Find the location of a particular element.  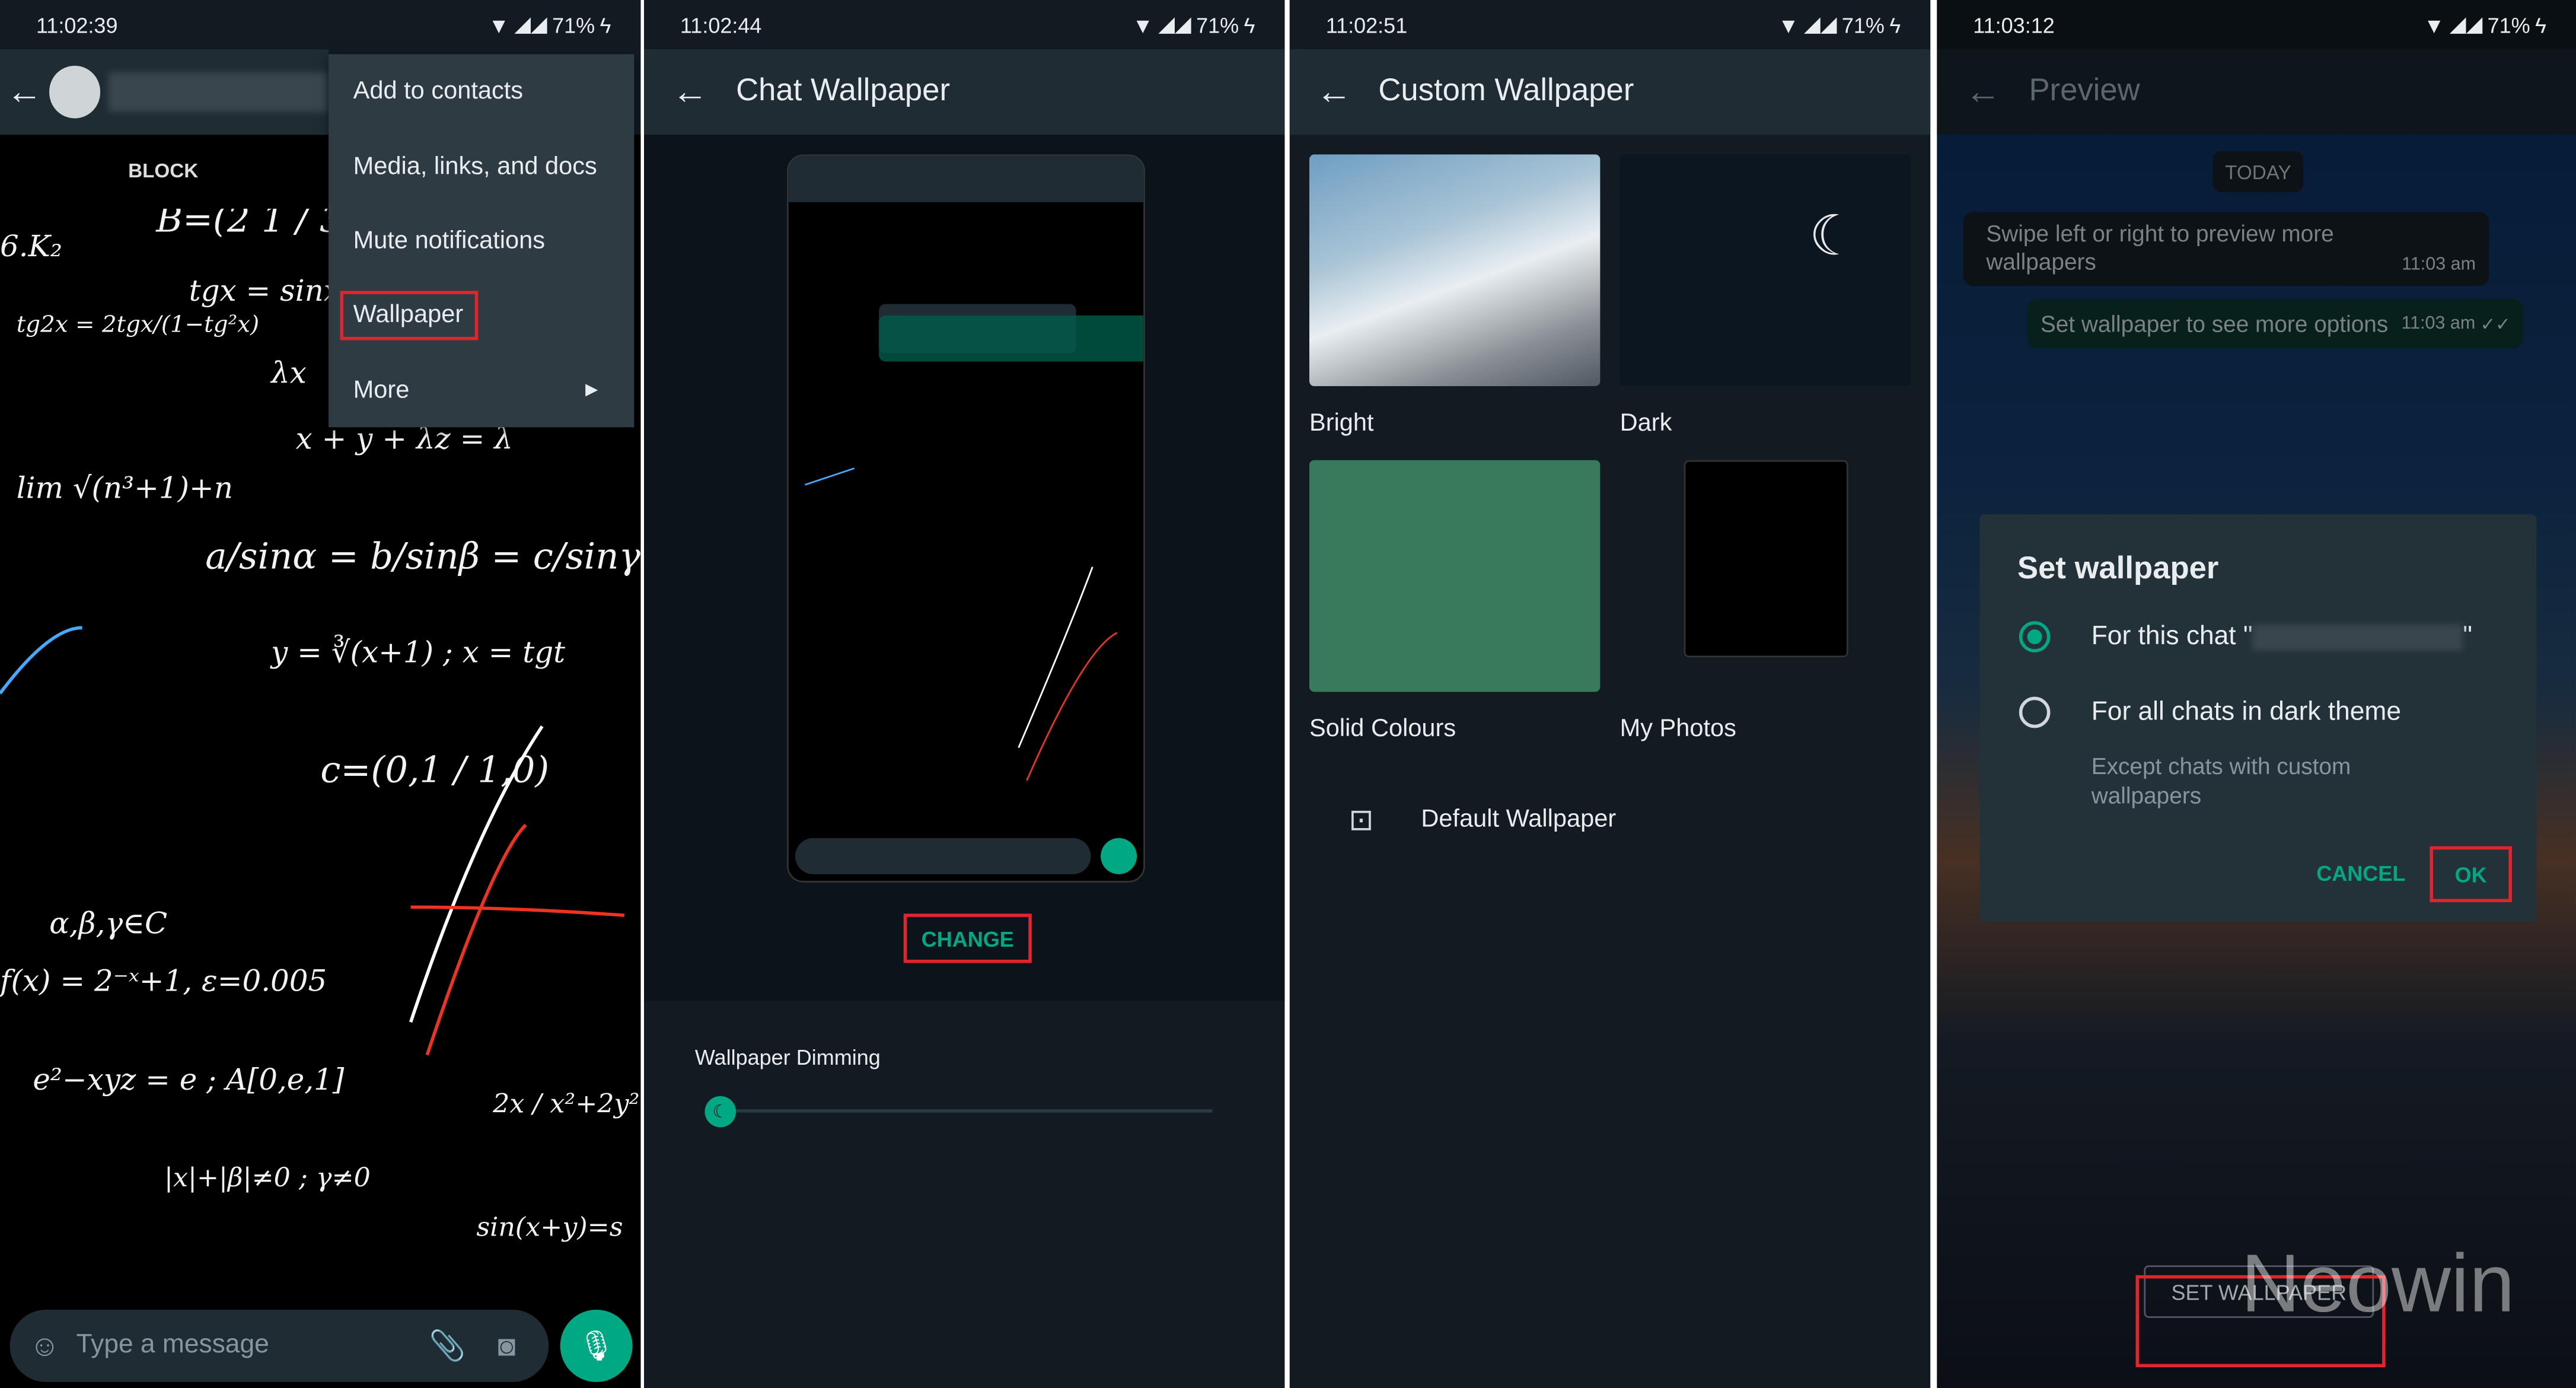

highlight-box is located at coordinates (409, 315).